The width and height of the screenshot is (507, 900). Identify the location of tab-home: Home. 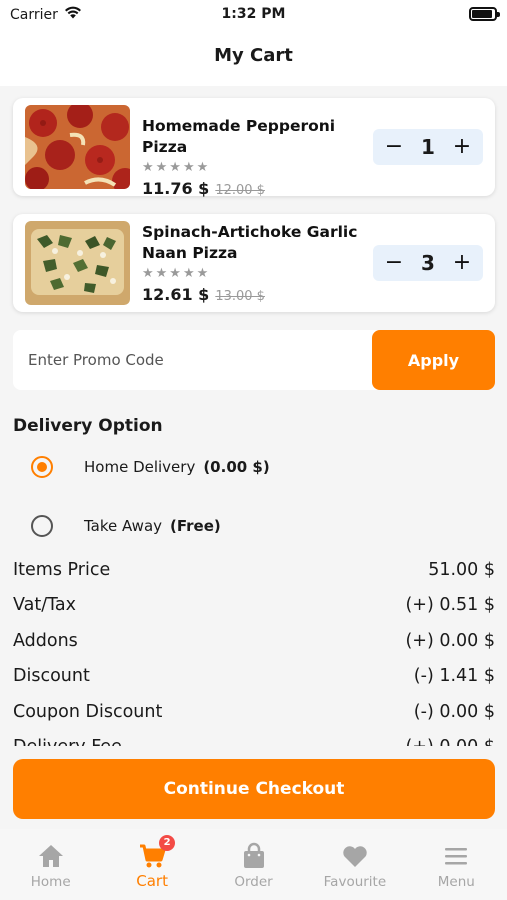
(50, 864).